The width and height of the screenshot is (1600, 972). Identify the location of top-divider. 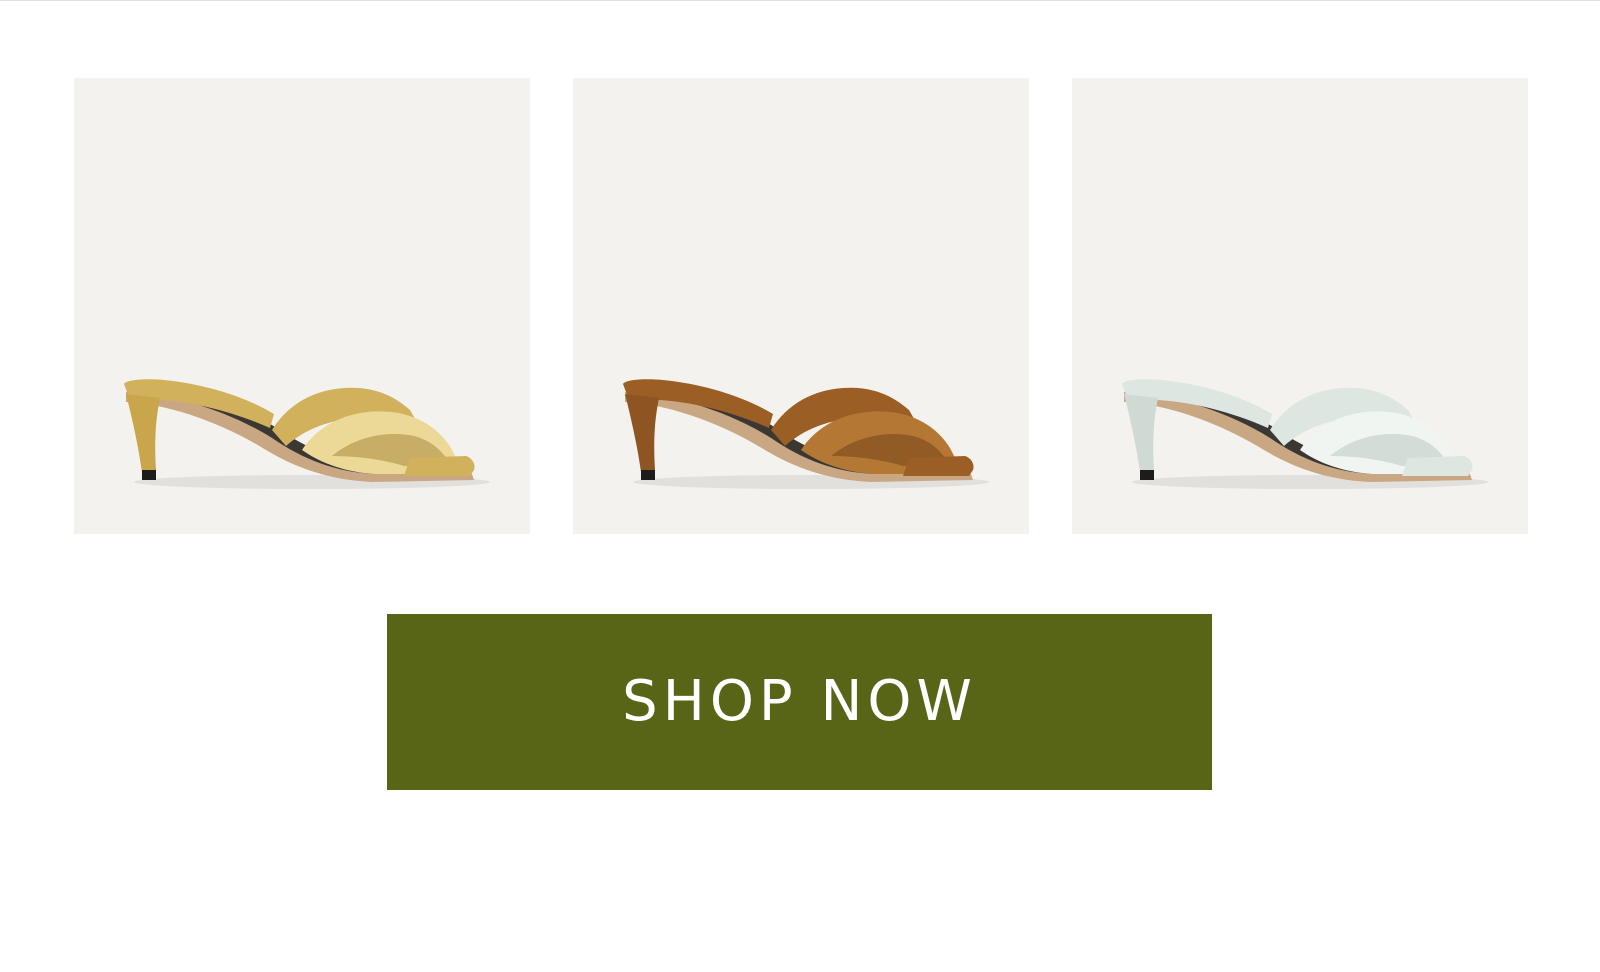
(800, 0).